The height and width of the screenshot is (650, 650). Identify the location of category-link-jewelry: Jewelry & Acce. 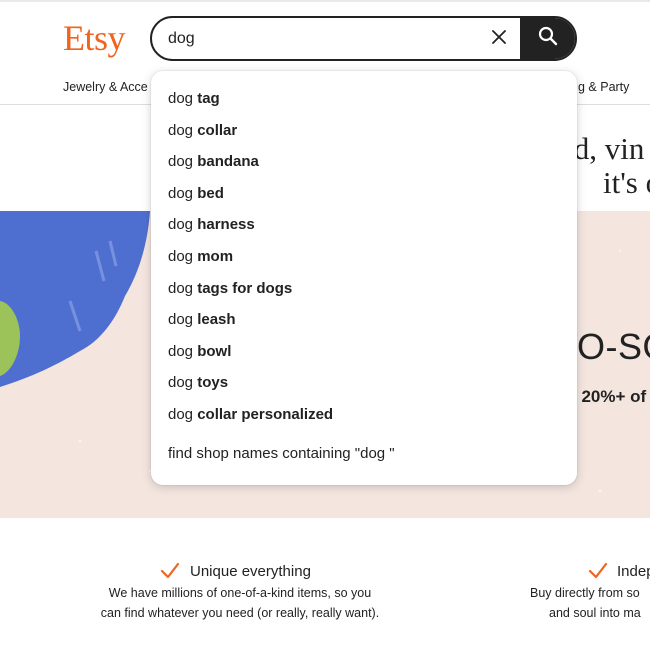
(105, 87).